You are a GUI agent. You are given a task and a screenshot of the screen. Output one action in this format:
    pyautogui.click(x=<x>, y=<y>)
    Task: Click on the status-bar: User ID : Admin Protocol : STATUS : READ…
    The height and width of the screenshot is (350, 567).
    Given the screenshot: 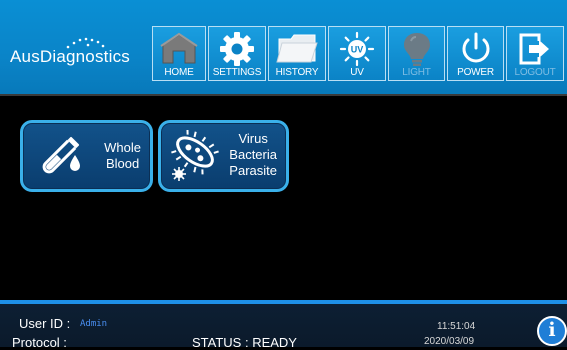 What is the action you would take?
    pyautogui.click(x=283, y=327)
    